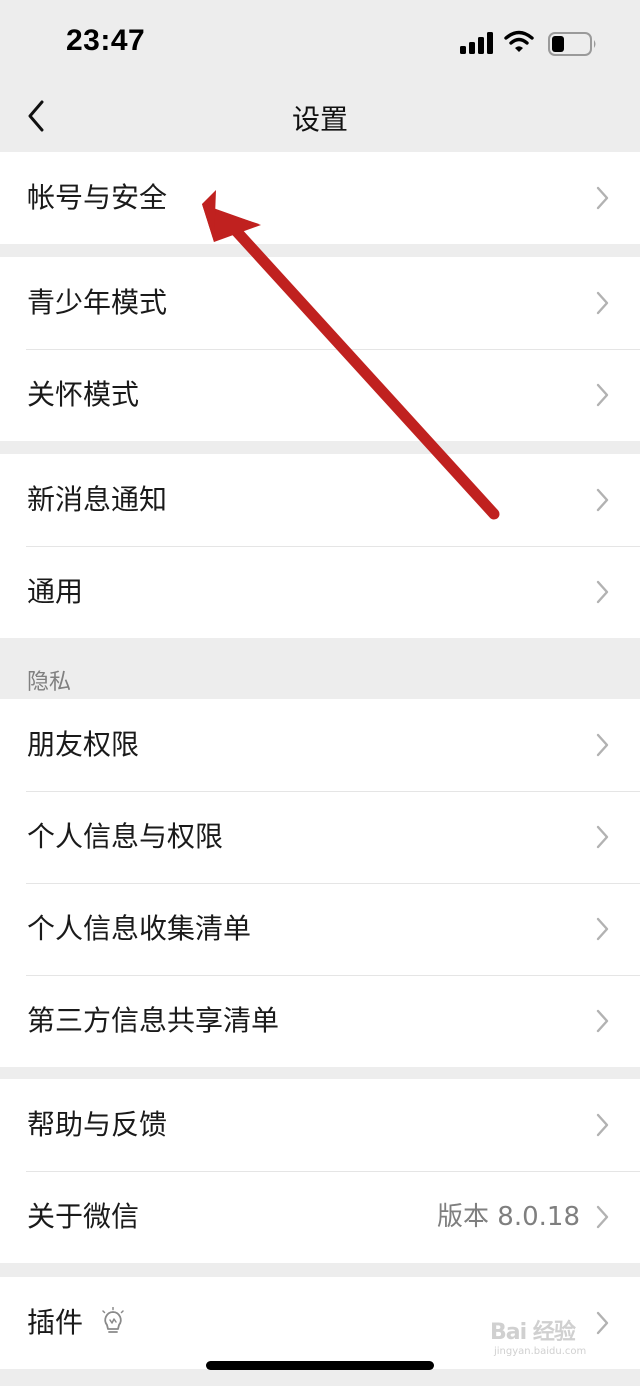 This screenshot has width=640, height=1386. Describe the element at coordinates (320, 1125) in the screenshot. I see `settings-item-help-feedback: 帮助与反馈` at that location.